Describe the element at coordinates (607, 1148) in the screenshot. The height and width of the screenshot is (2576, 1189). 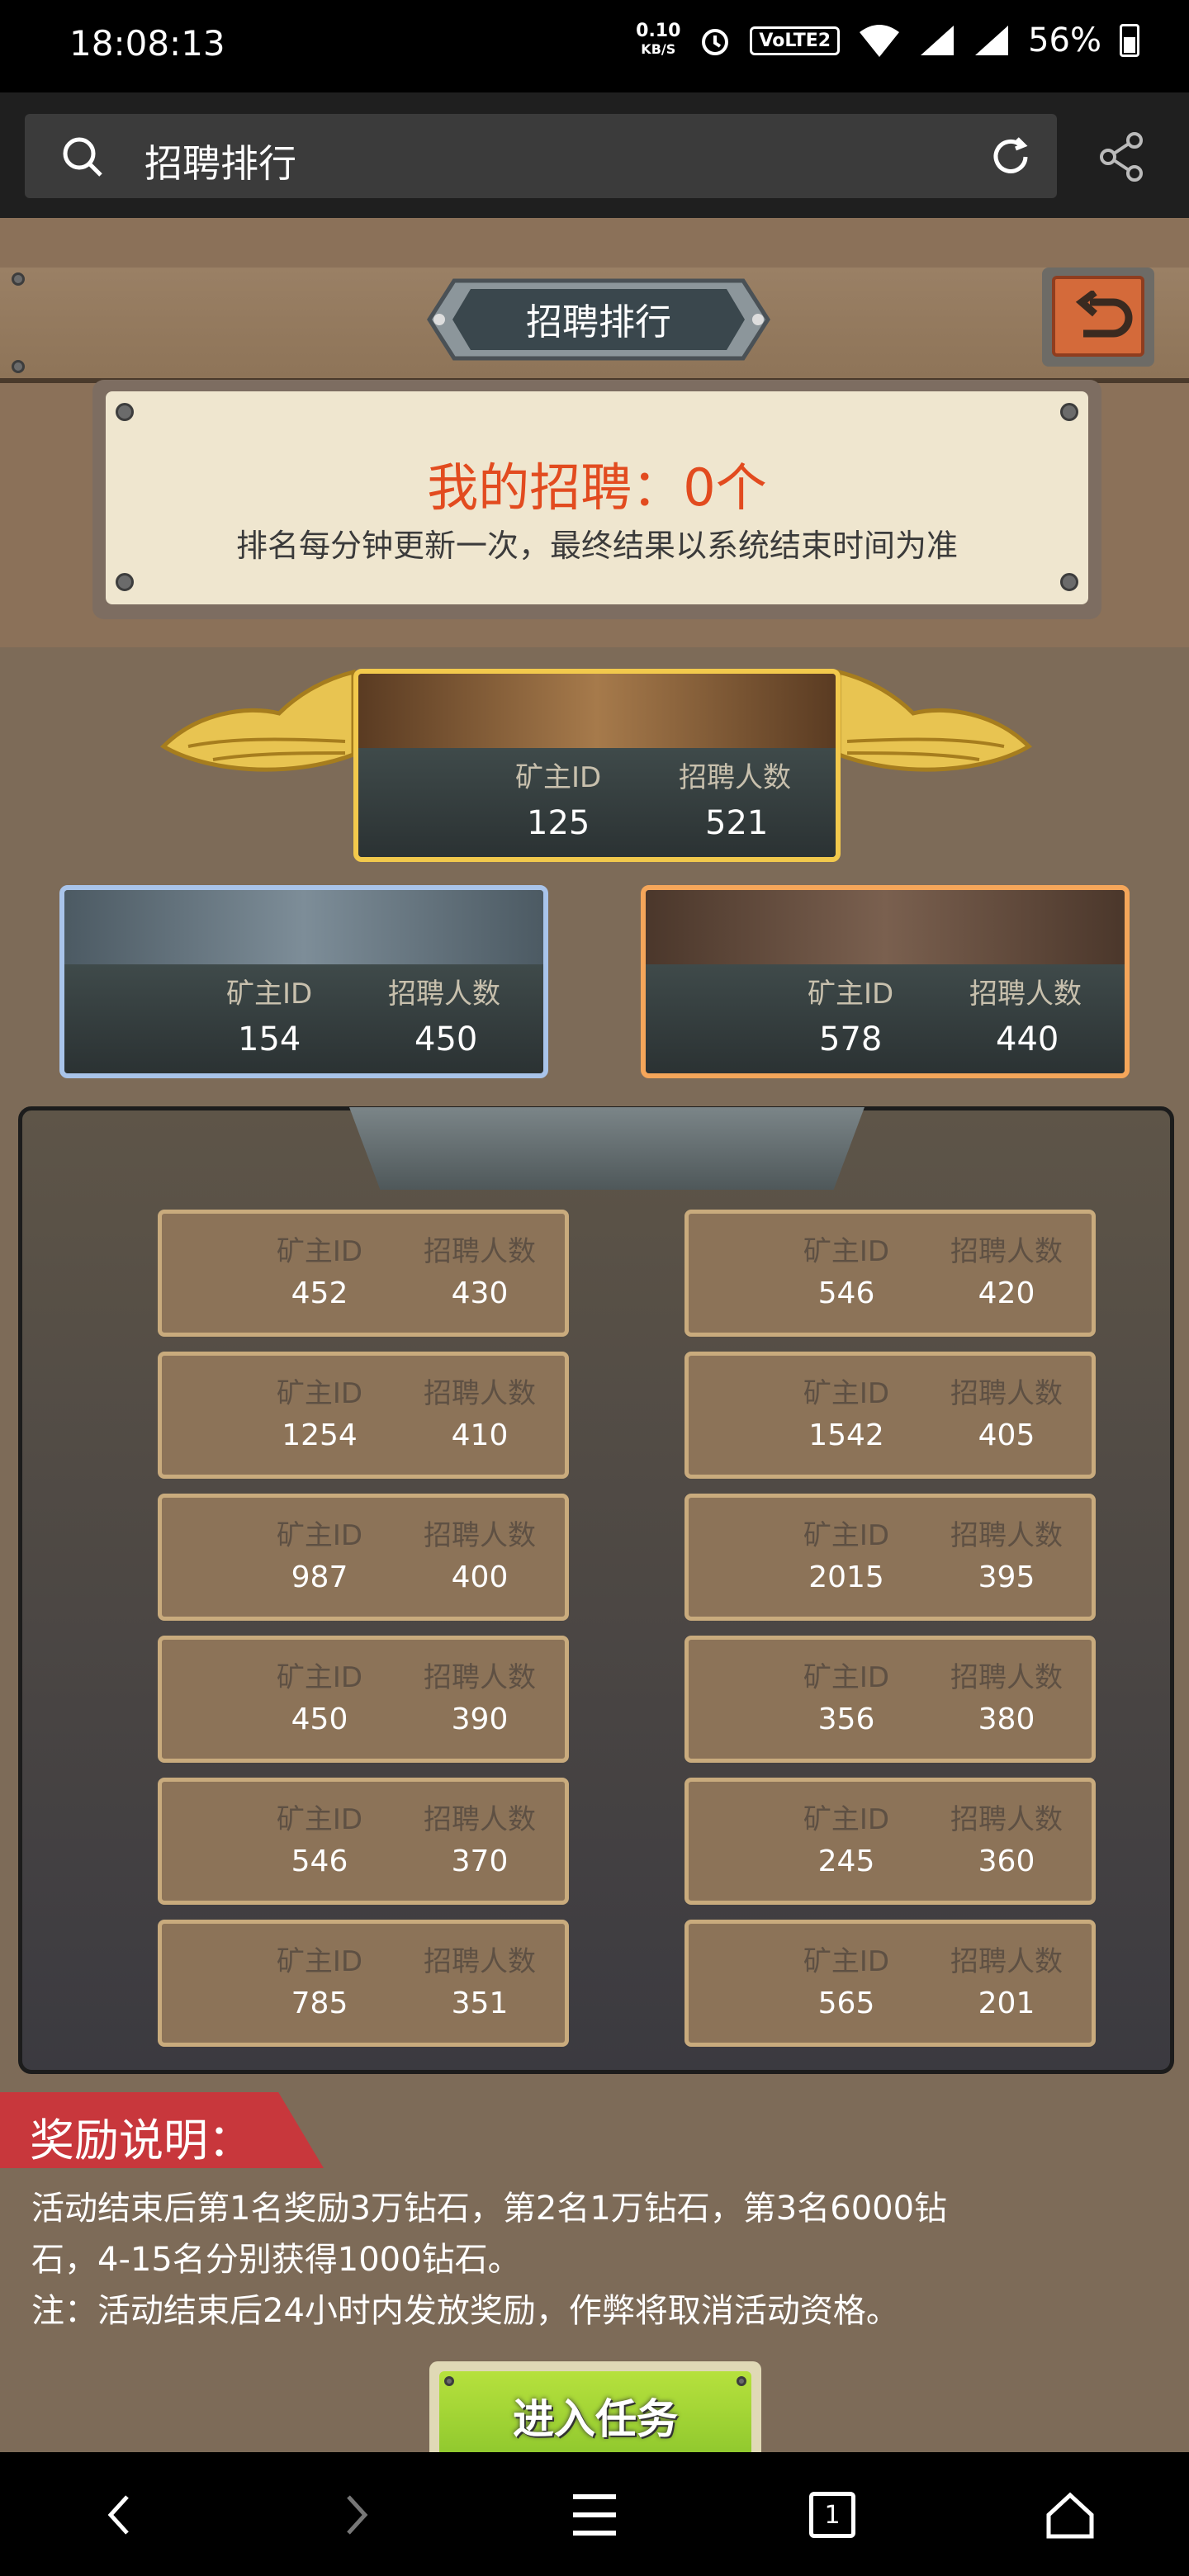
I see `ranking-panel-tab` at that location.